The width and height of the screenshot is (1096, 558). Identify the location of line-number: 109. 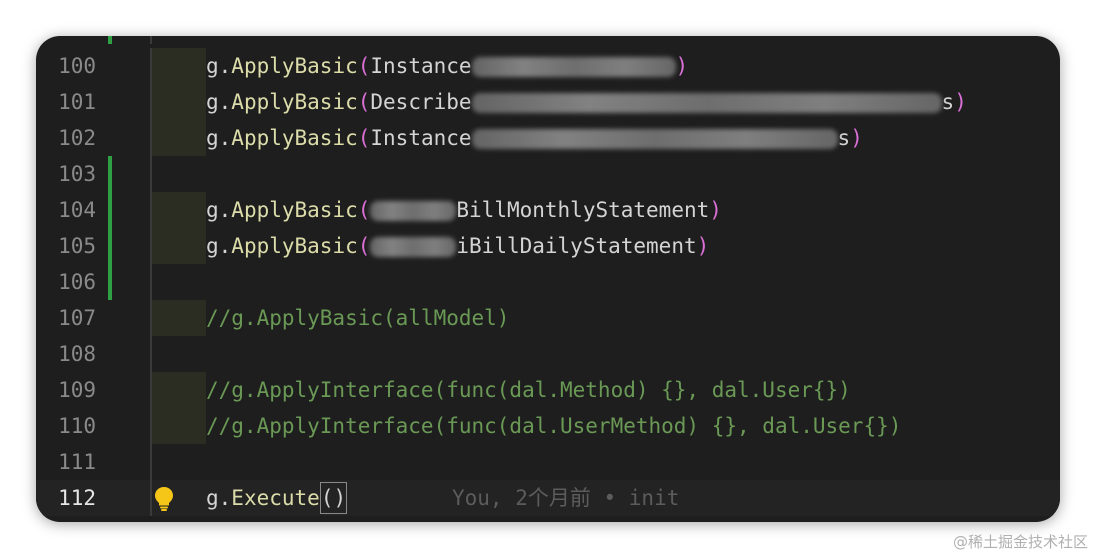
(77, 390).